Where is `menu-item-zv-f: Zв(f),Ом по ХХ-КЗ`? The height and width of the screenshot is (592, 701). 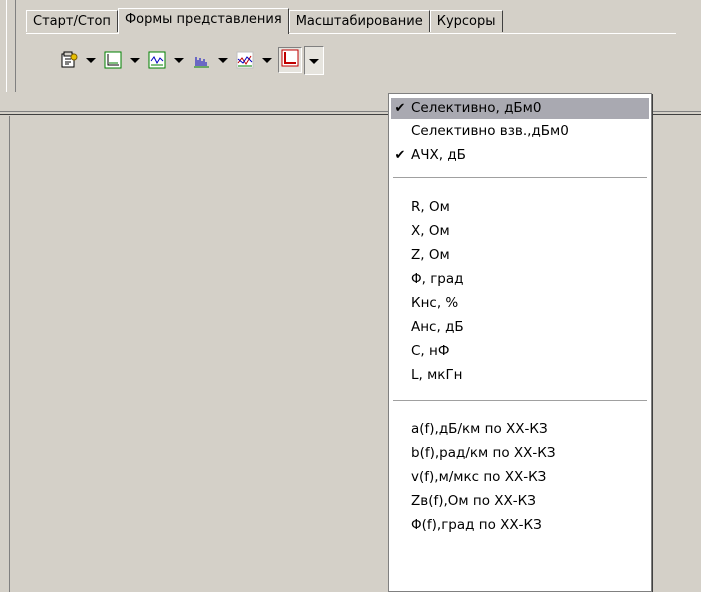 menu-item-zv-f: Zв(f),Ом по ХХ-КЗ is located at coordinates (520, 501).